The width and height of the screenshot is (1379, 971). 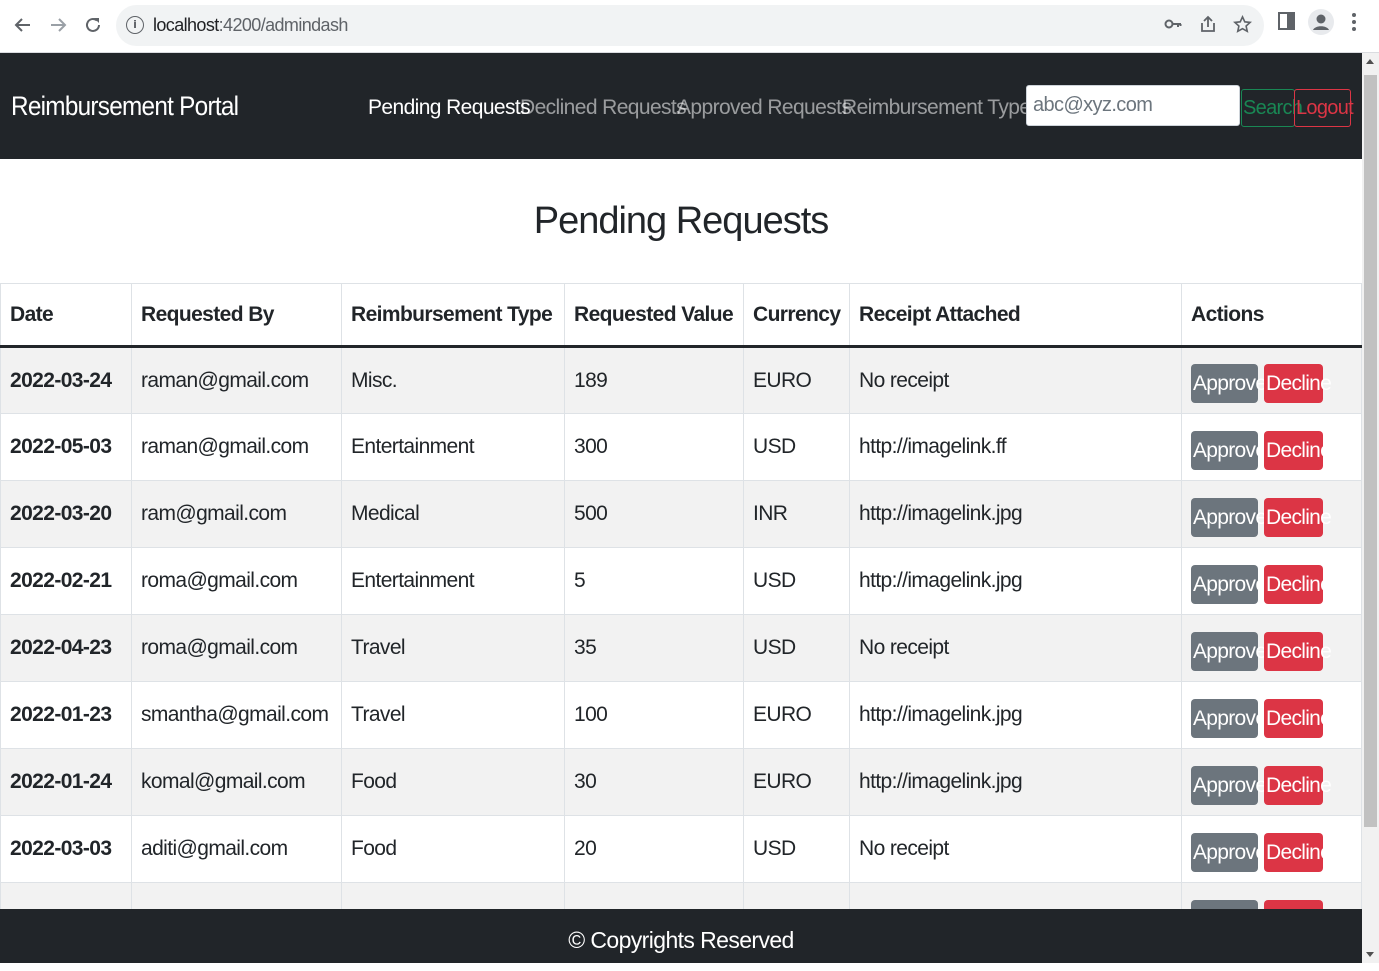 I want to click on brand-title: Reimbursement Portal, so click(x=125, y=106).